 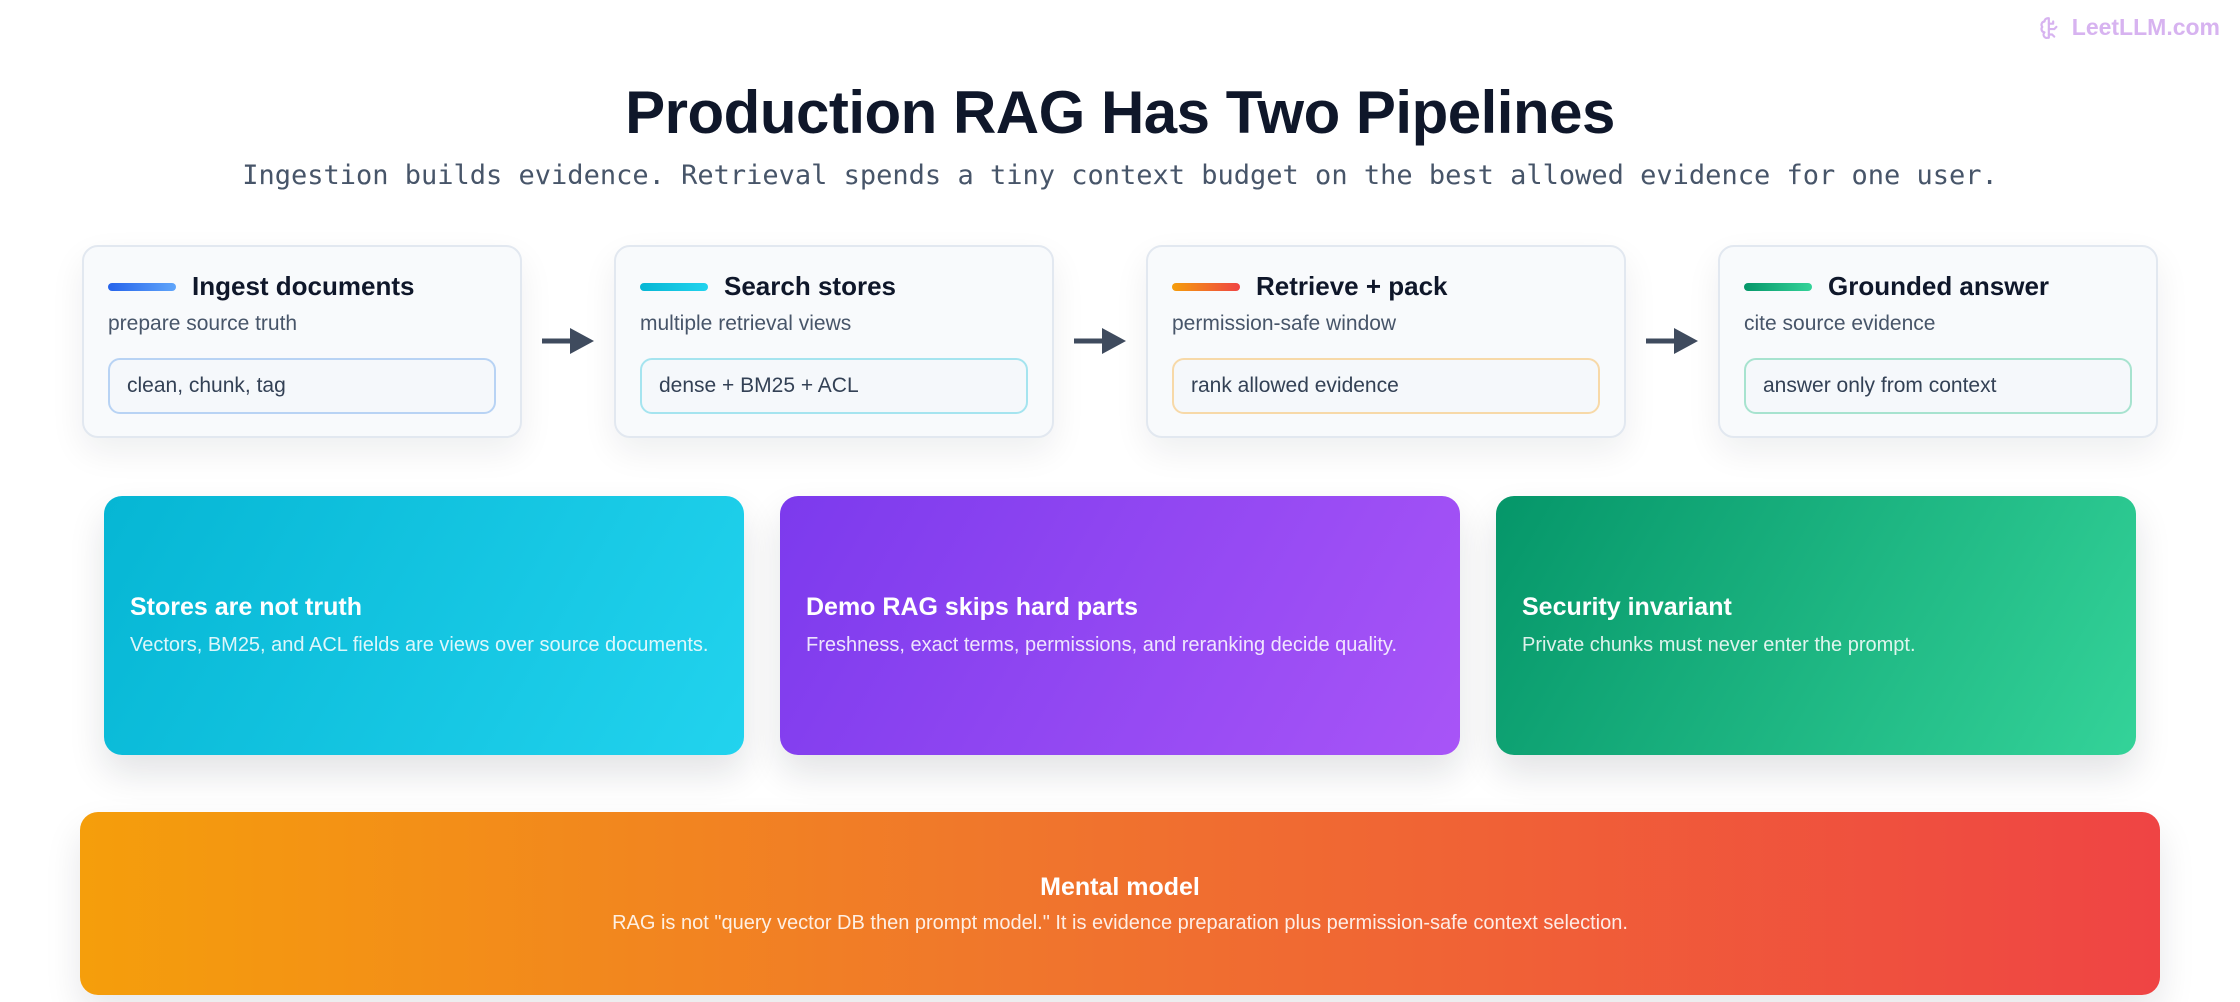 I want to click on step-chip: dense + BM25 + ACL, so click(x=834, y=386).